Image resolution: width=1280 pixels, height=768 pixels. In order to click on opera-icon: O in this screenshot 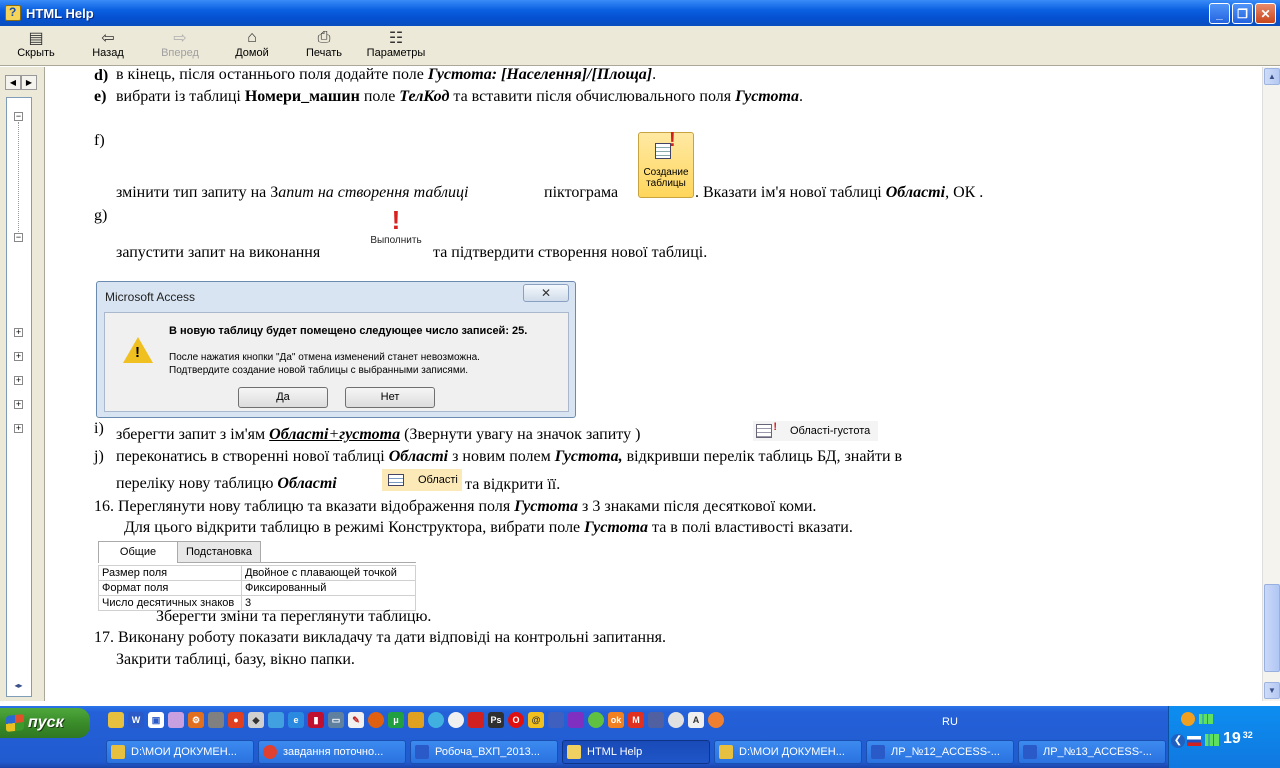, I will do `click(516, 720)`.